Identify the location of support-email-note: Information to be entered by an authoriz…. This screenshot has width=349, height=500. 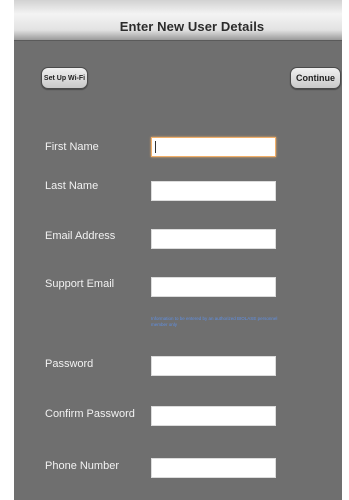
(214, 321).